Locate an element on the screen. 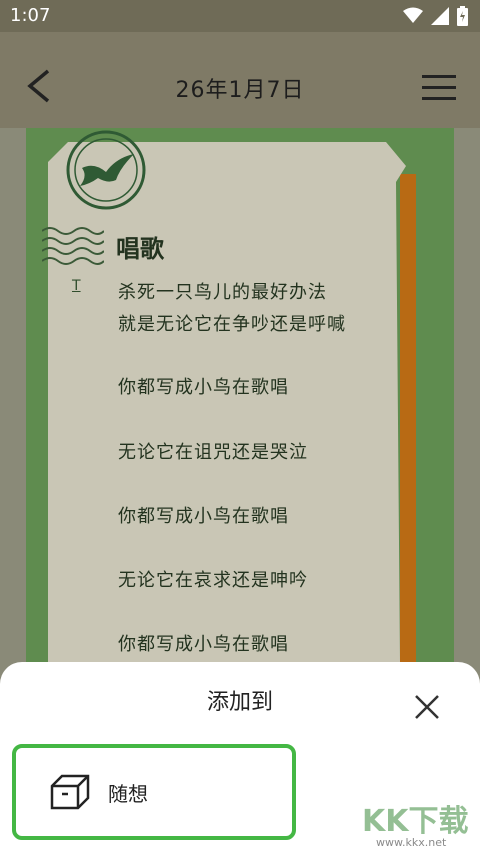 The image size is (480, 854). watermark-url: www.kkx.net is located at coordinates (411, 842).